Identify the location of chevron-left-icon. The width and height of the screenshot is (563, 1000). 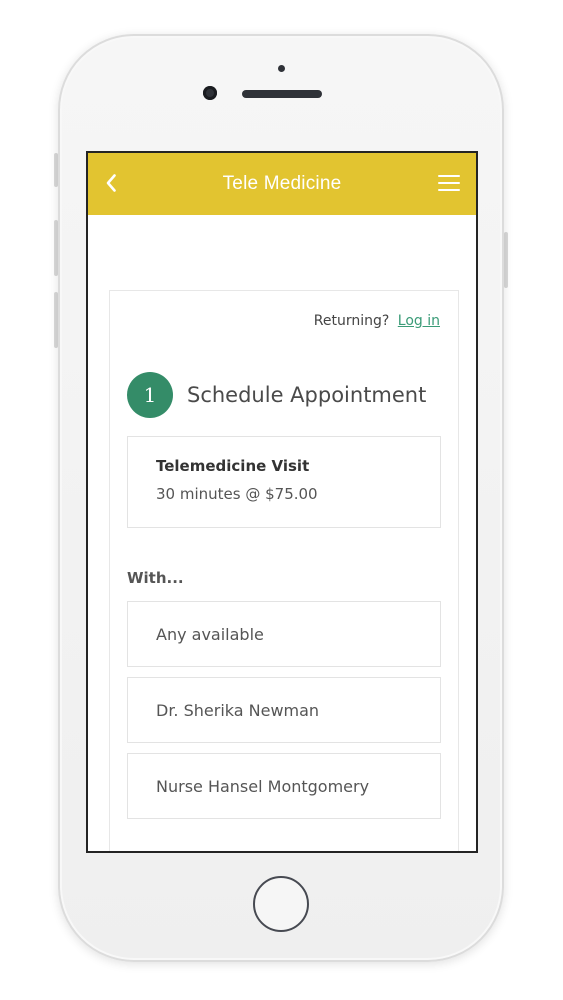
(111, 183).